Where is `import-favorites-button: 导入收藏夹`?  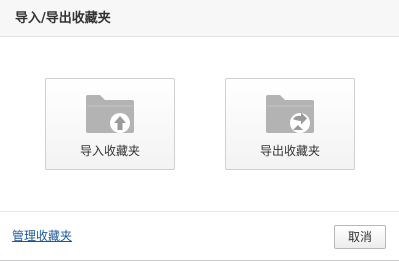
import-favorites-button: 导入收藏夹 is located at coordinates (110, 124).